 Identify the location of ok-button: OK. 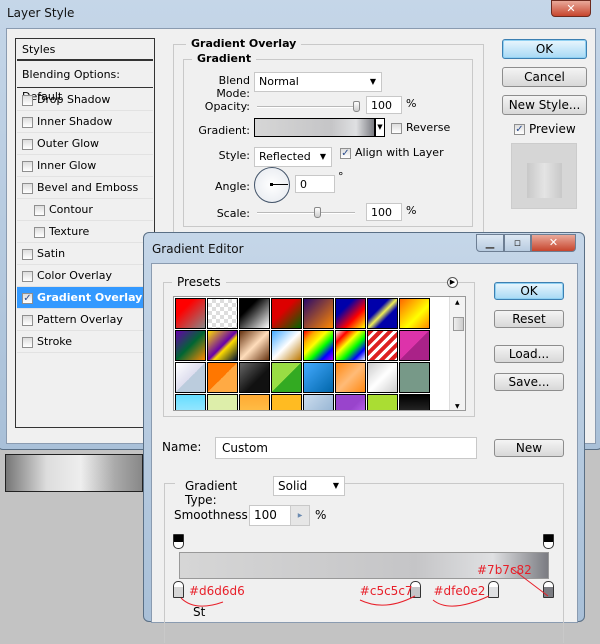
(544, 49).